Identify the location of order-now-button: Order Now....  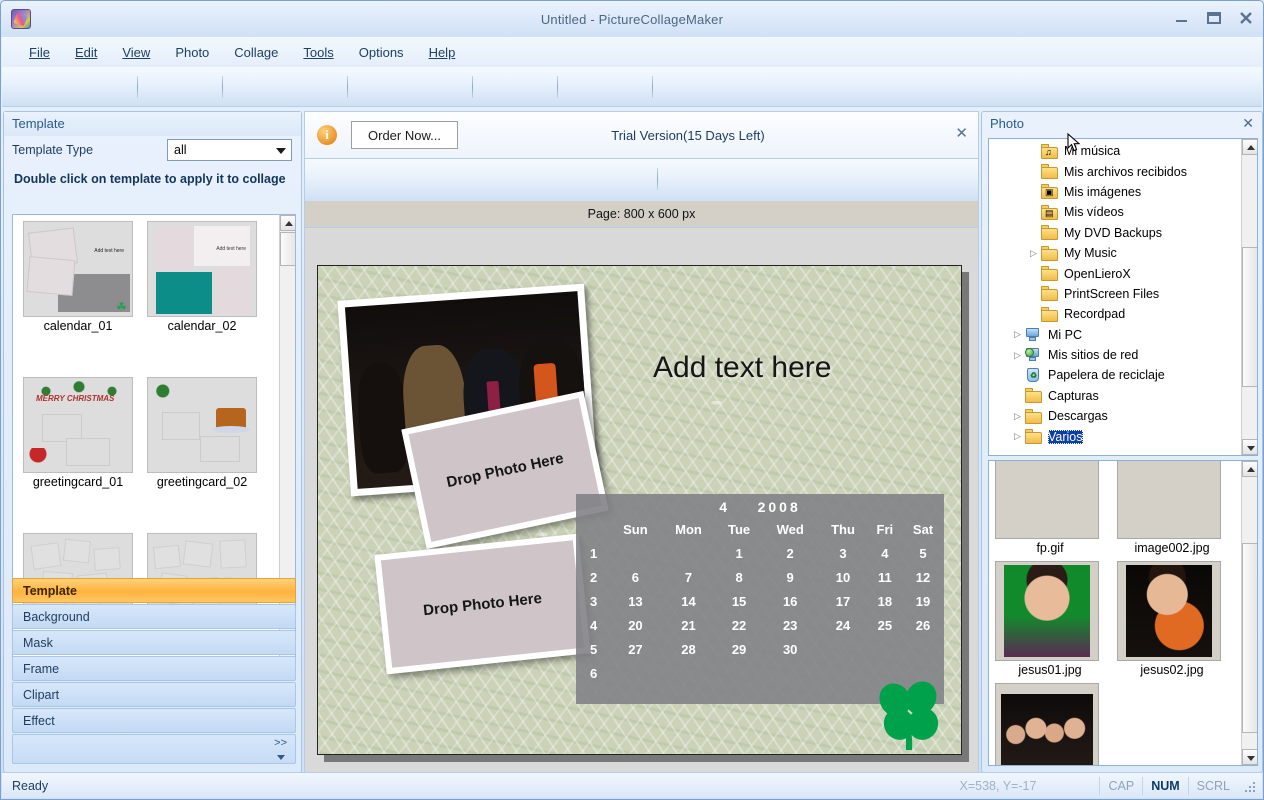
(404, 135).